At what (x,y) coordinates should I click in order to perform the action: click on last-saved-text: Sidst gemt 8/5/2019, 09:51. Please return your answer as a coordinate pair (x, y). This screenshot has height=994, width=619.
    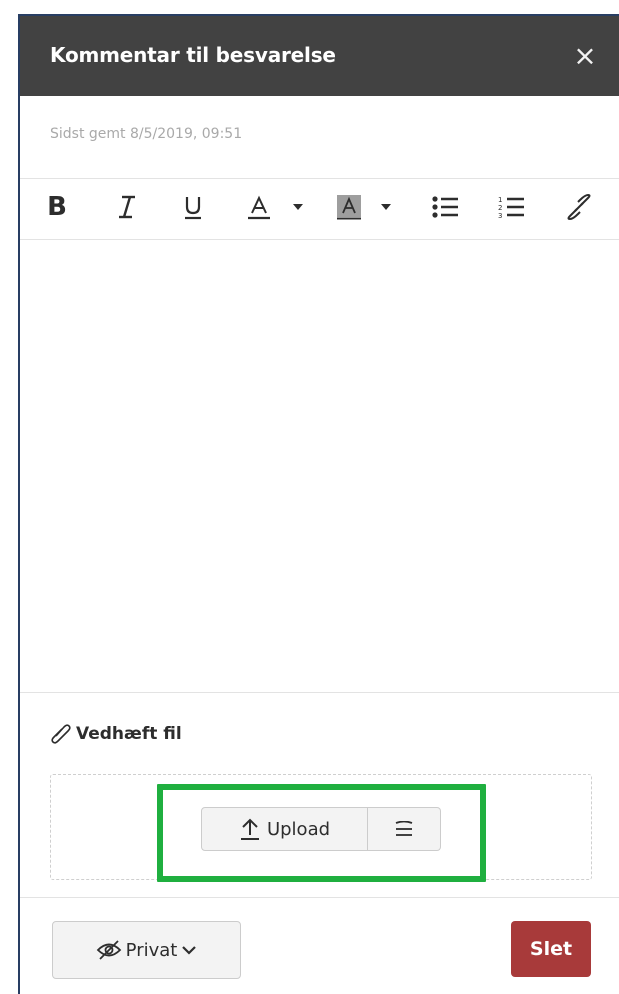
    Looking at the image, I should click on (146, 134).